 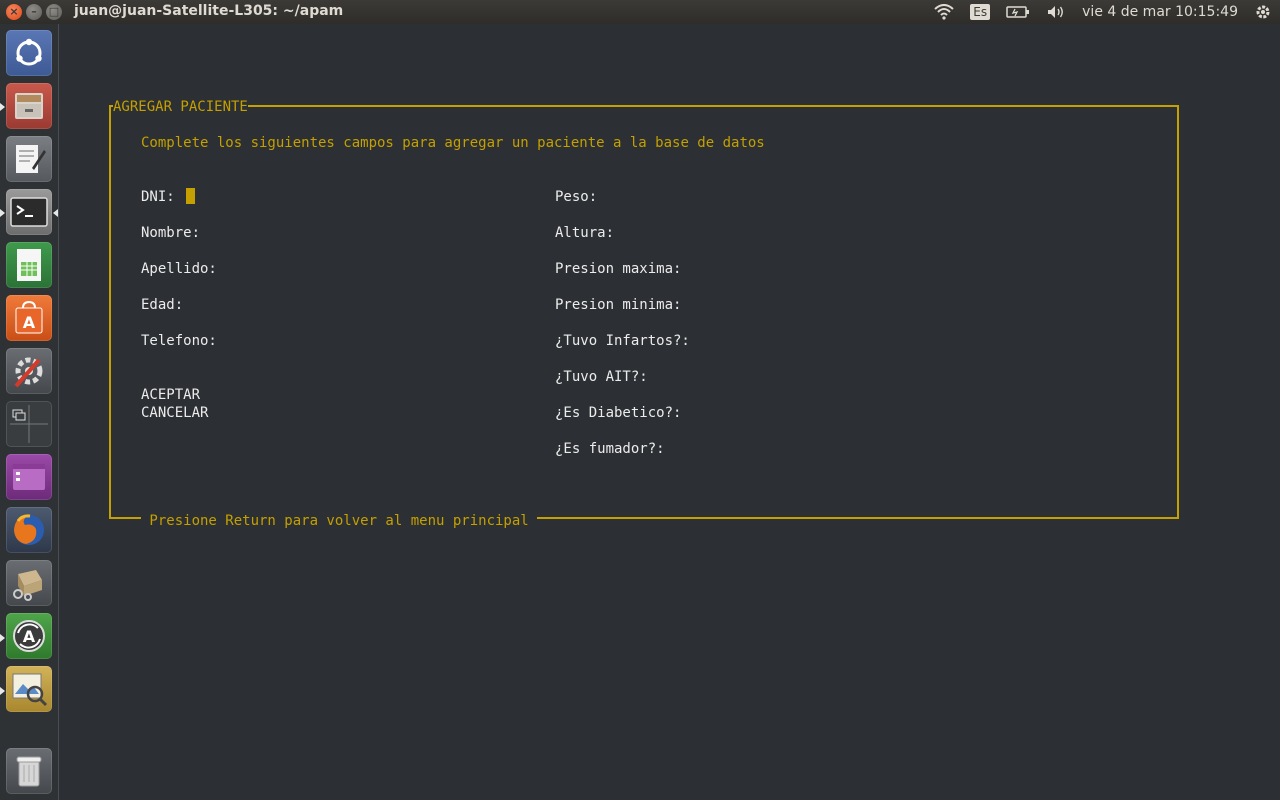 I want to click on image-viewer-icon, so click(x=30, y=690).